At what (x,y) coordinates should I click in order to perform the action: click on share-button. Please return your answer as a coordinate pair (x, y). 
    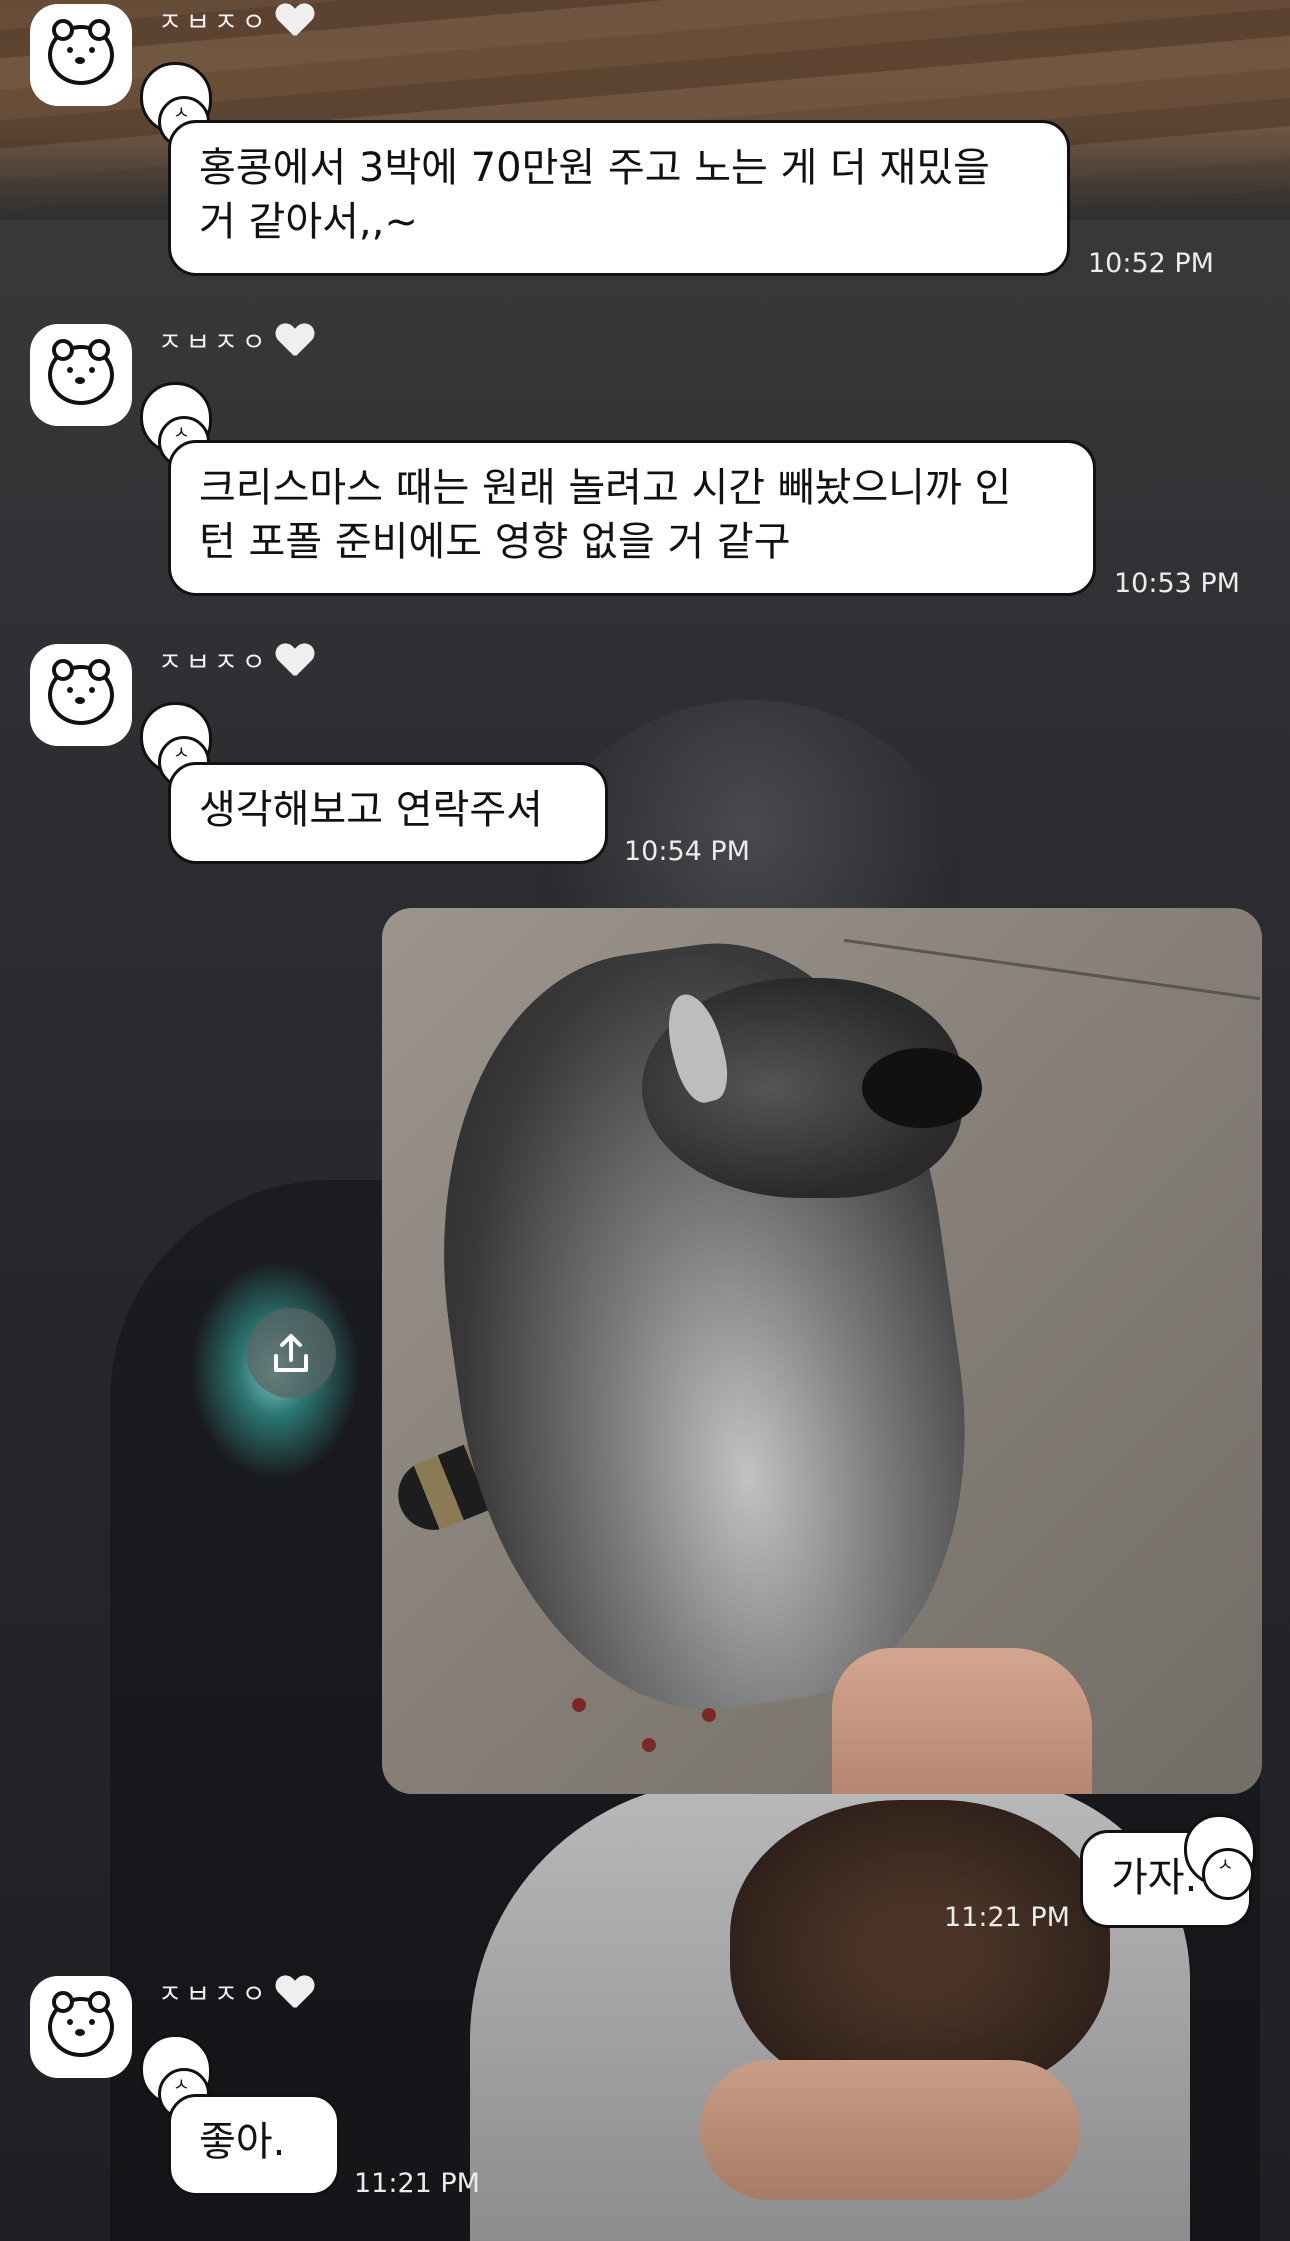
    Looking at the image, I should click on (291, 1353).